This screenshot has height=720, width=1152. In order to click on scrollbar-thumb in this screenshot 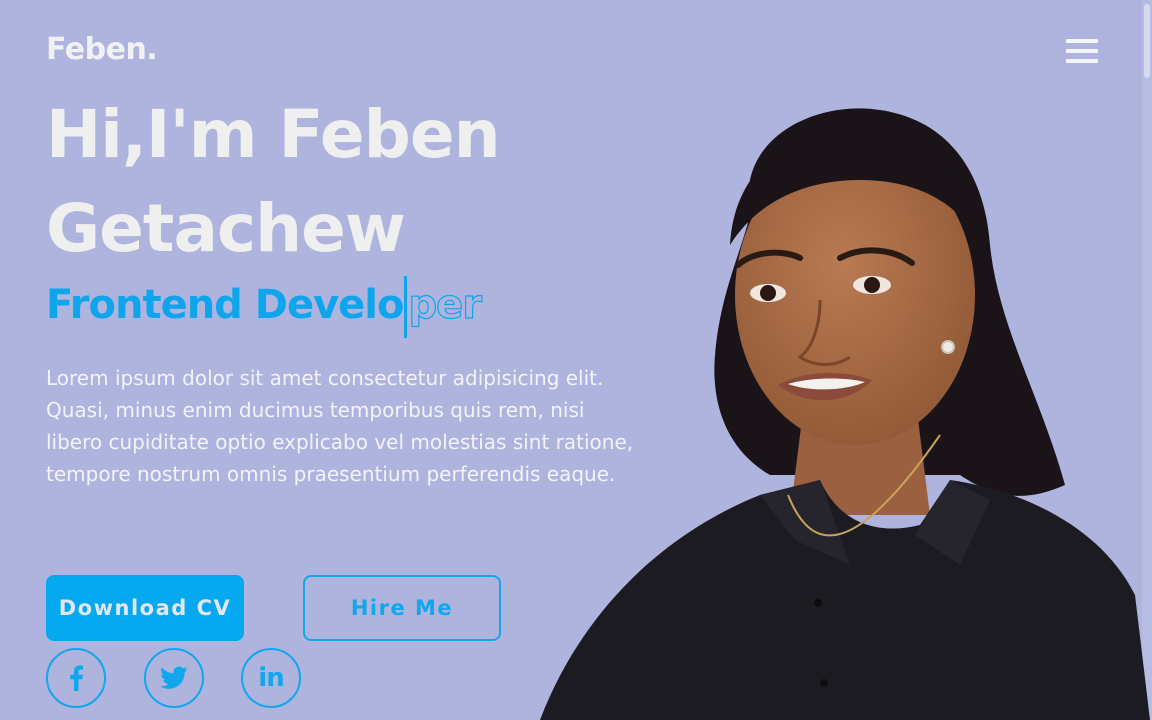, I will do `click(1147, 41)`.